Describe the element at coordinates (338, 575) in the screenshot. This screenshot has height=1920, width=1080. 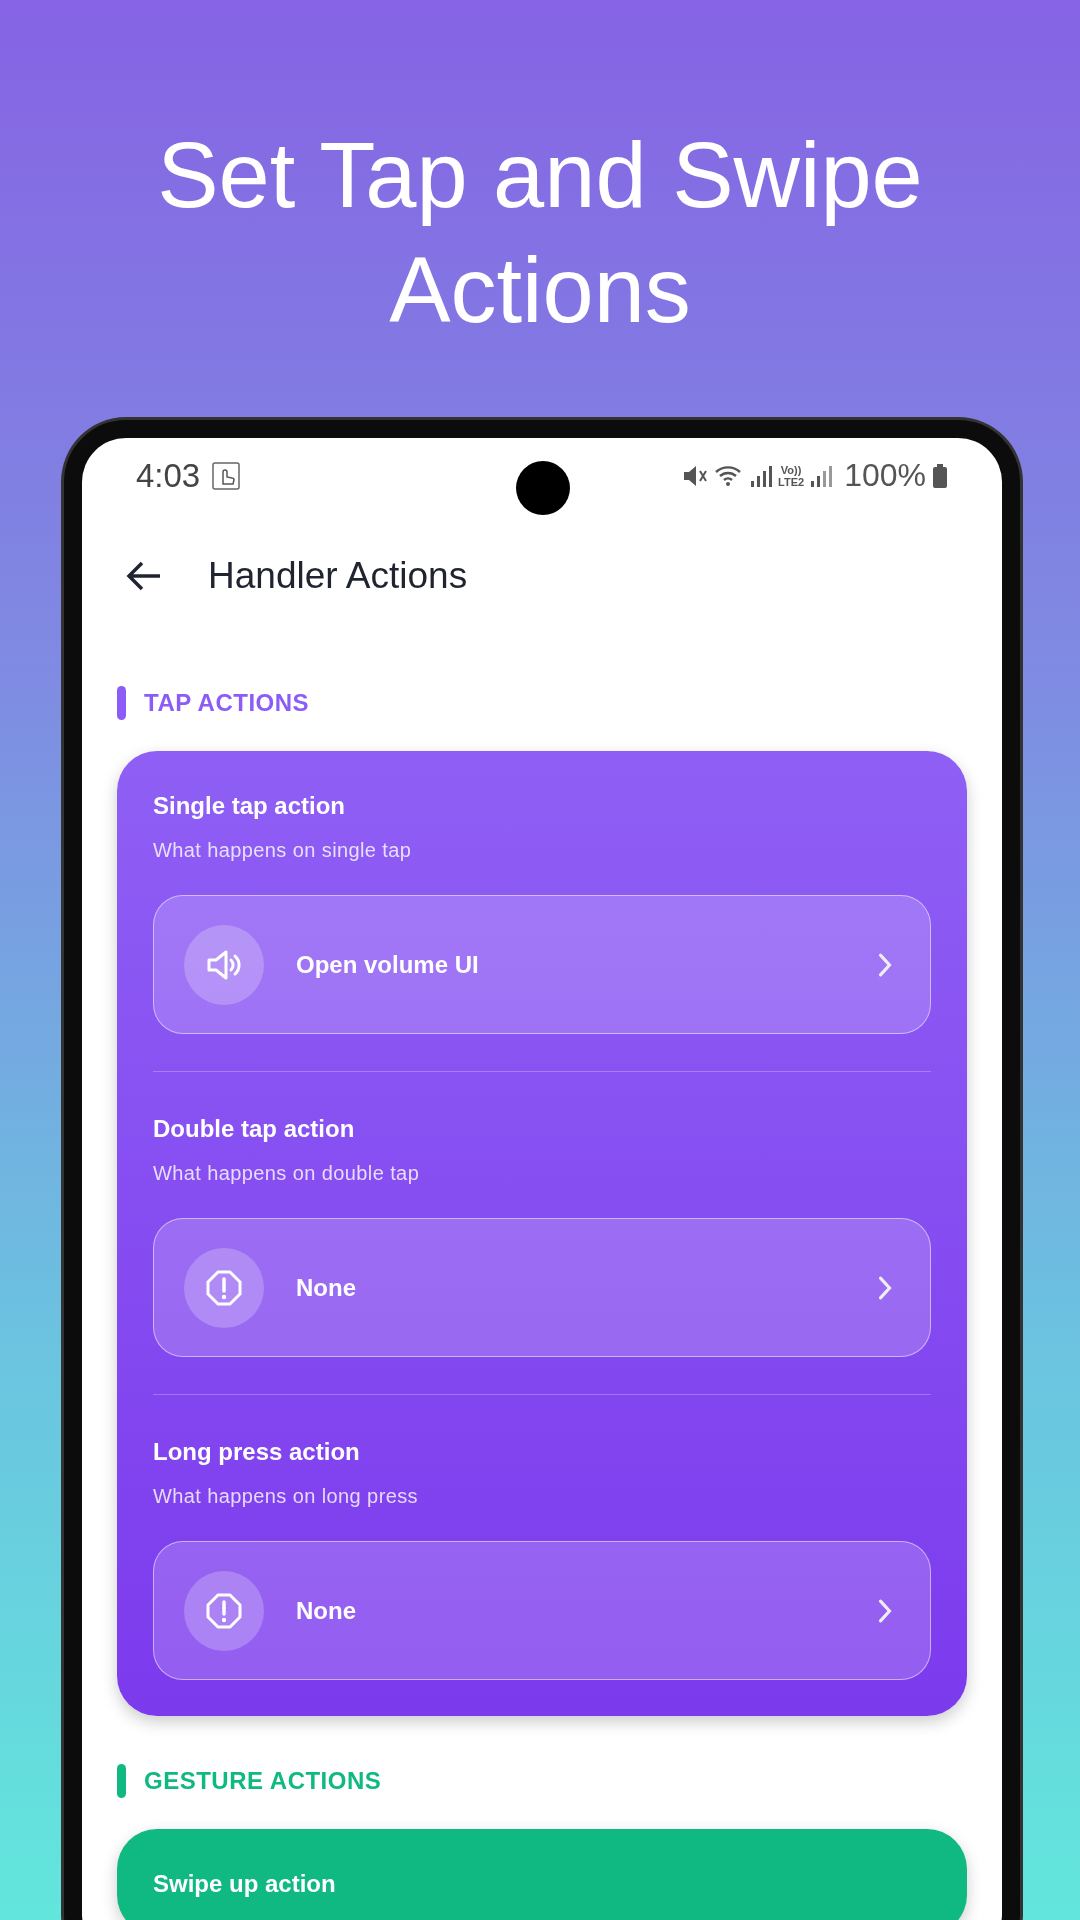
I see `screen-title: Handler Actions` at that location.